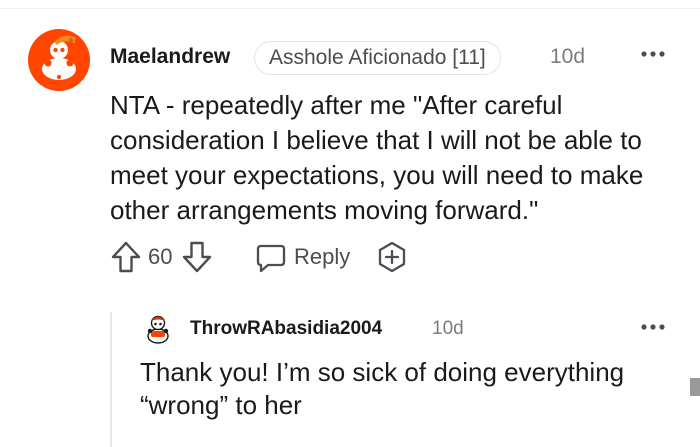 The height and width of the screenshot is (447, 700). What do you see at coordinates (695, 387) in the screenshot?
I see `scrollbar-thumb` at bounding box center [695, 387].